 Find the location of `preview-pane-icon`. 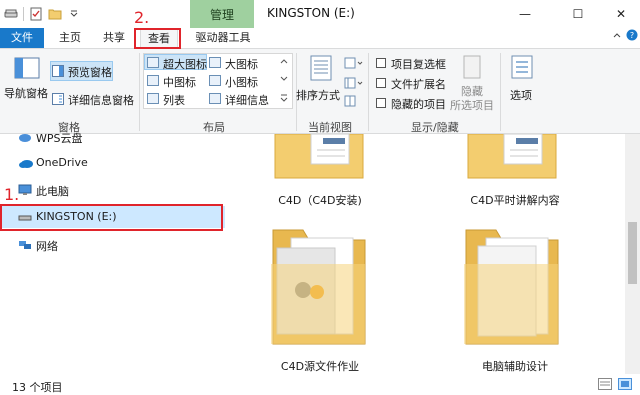

preview-pane-icon is located at coordinates (58, 71).